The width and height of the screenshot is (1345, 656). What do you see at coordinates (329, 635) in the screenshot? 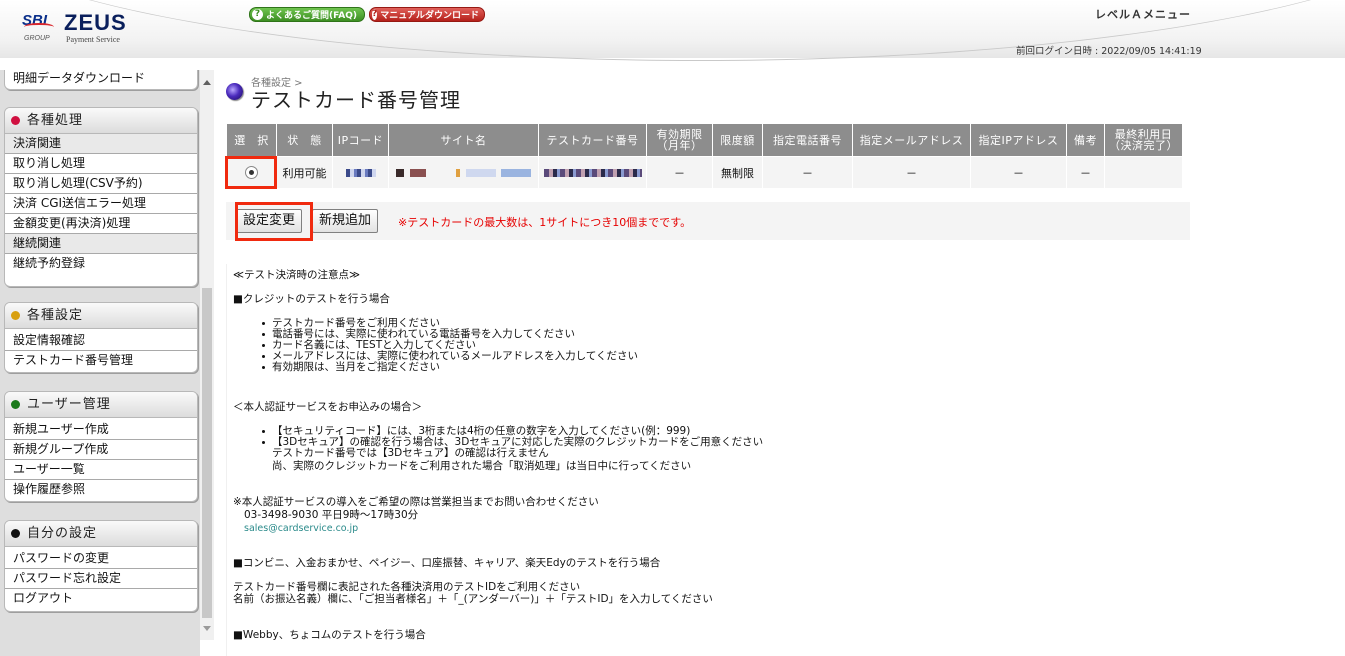
I see `webby-section-title: ■Webby、ちょコムのテストを行う場合` at bounding box center [329, 635].